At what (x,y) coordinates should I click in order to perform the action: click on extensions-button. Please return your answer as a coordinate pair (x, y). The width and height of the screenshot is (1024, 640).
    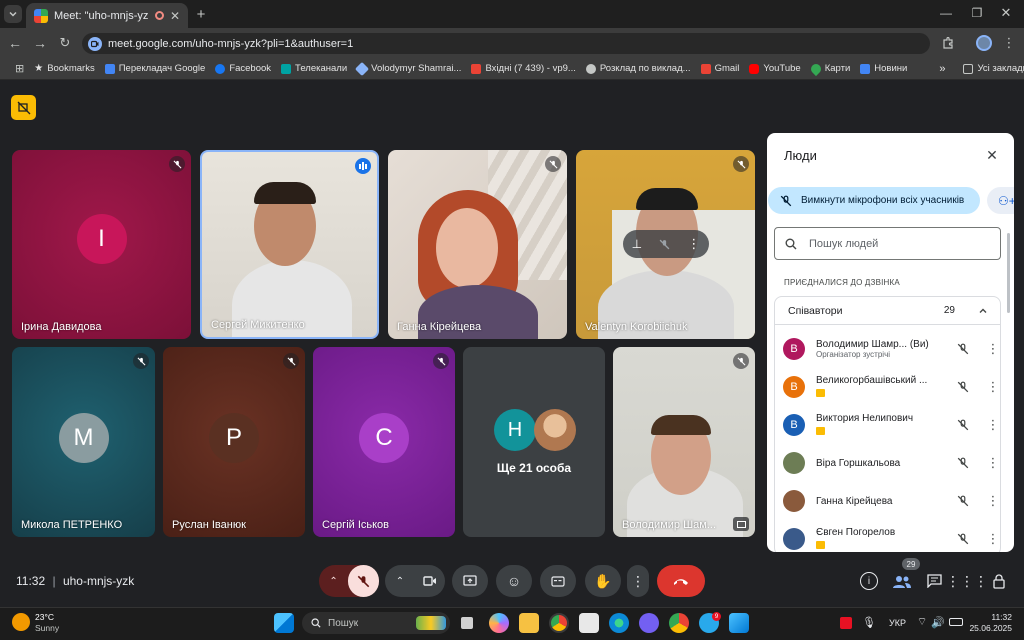
    Looking at the image, I should click on (948, 43).